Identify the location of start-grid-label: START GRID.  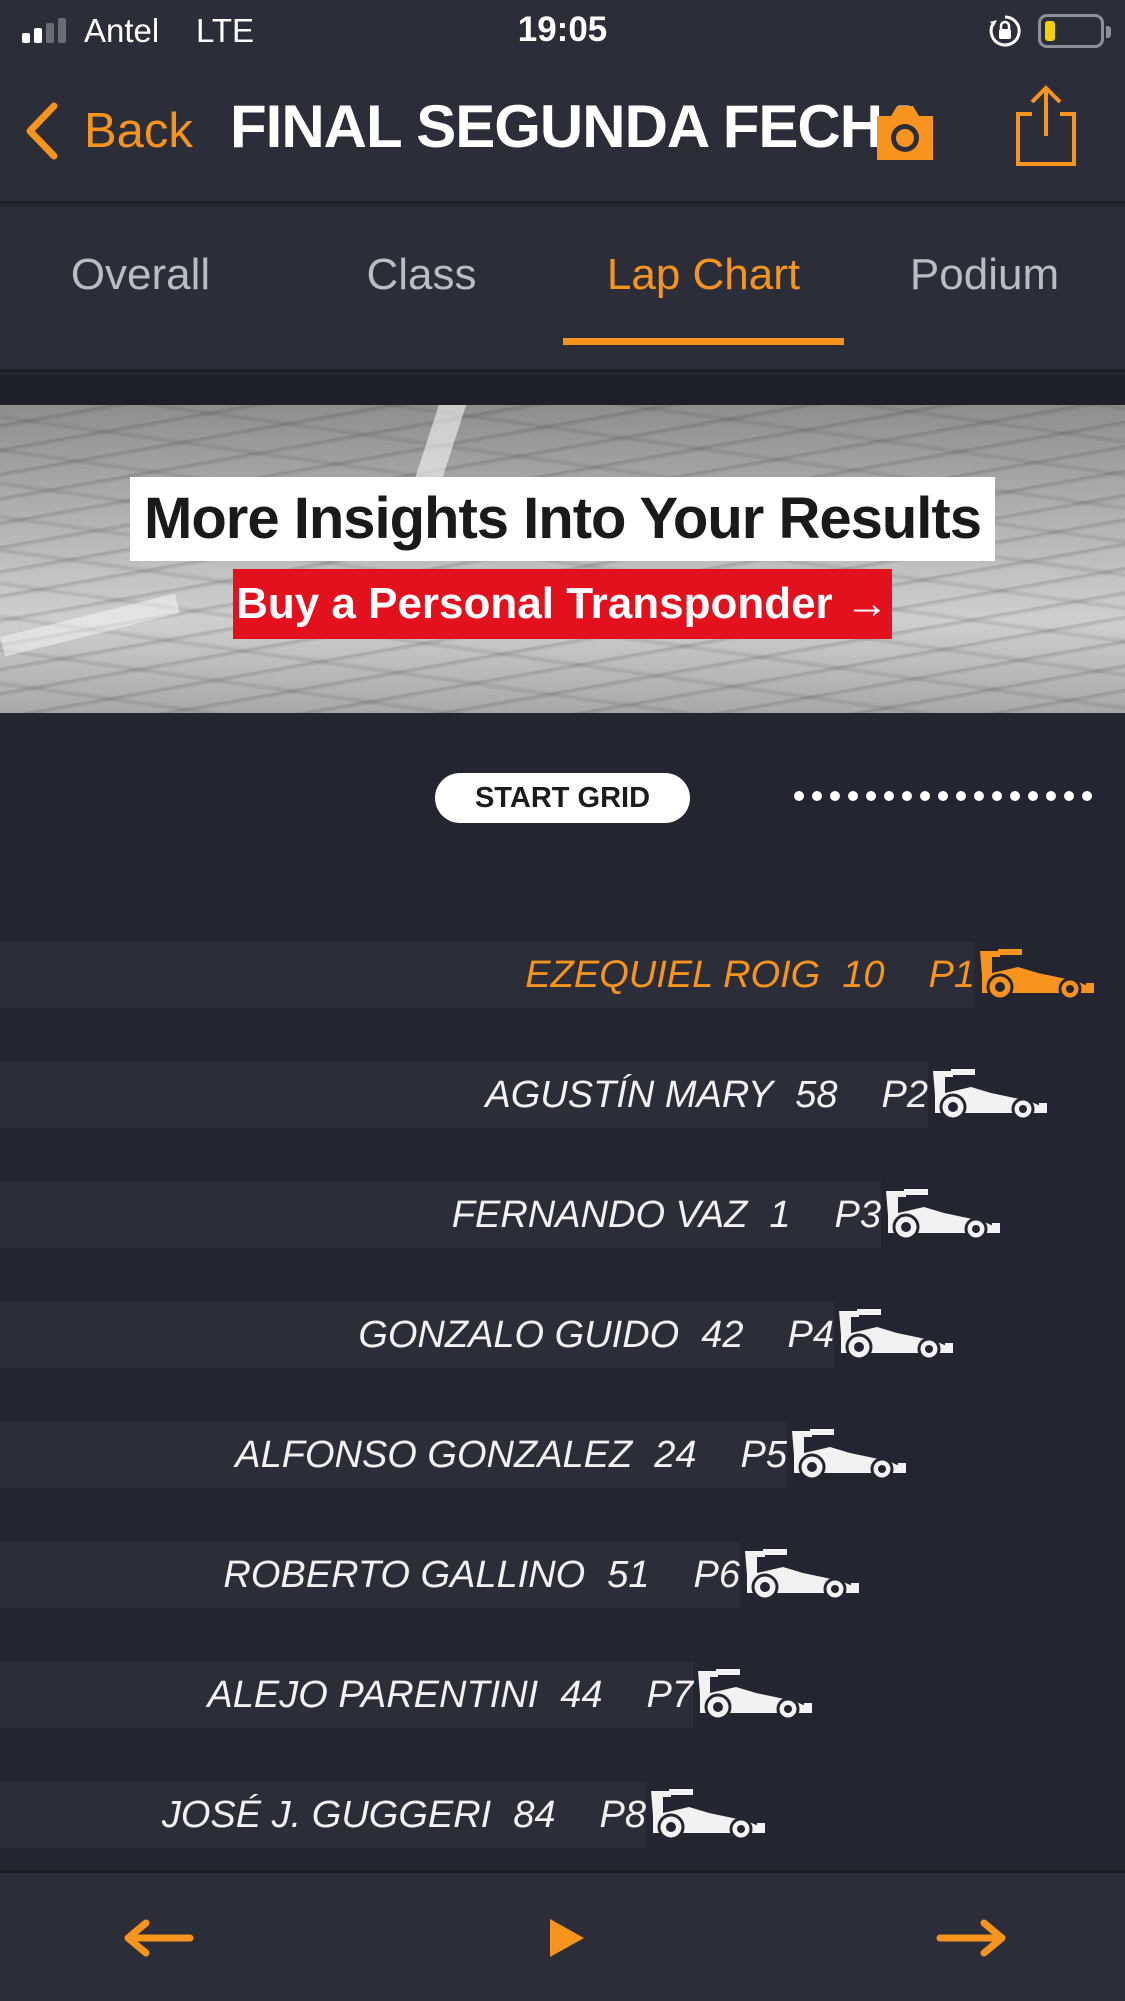
(562, 798).